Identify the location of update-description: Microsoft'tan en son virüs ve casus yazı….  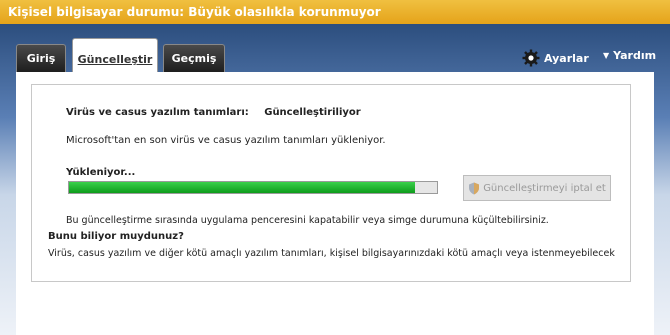
(226, 140).